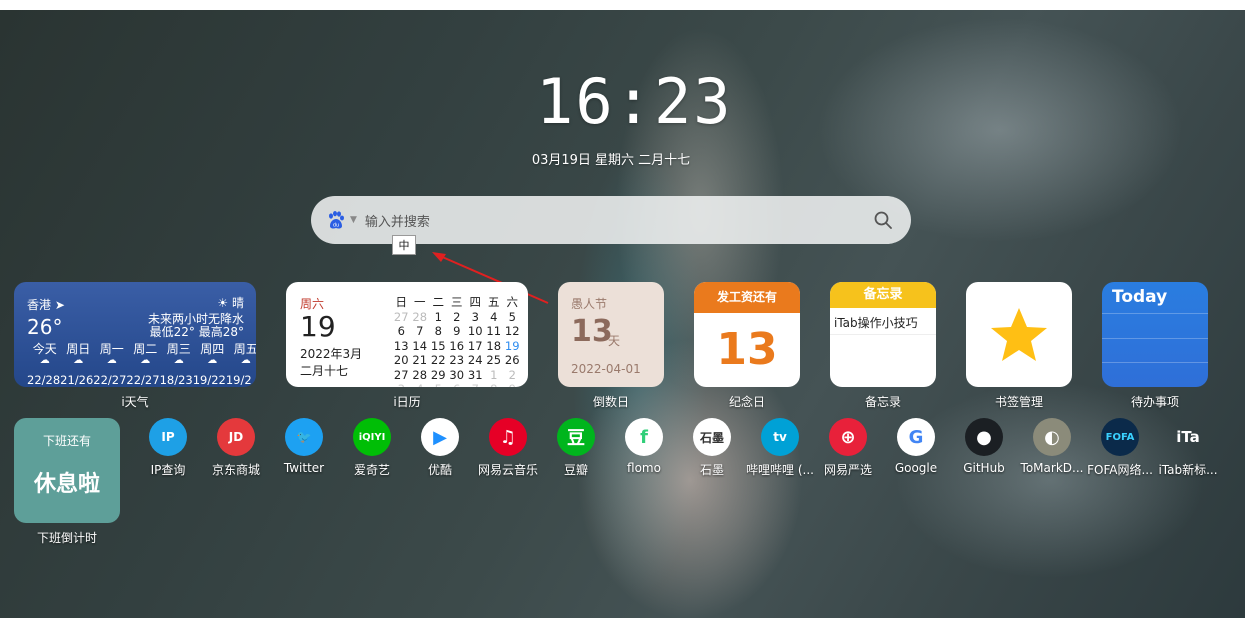 This screenshot has height=618, width=1245. I want to click on app-name: Twitter, so click(304, 468).